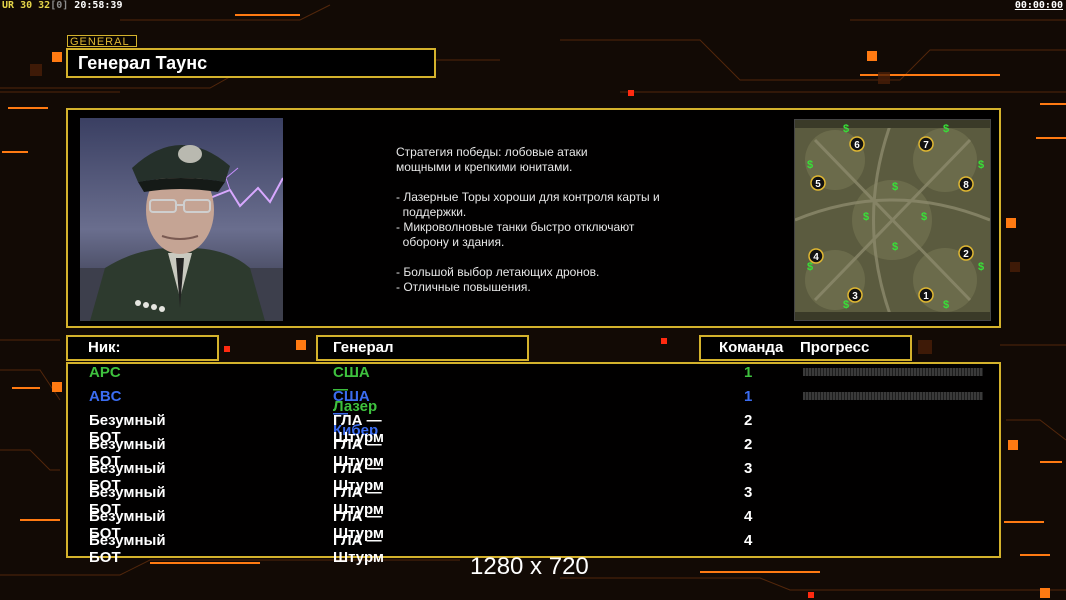  Describe the element at coordinates (422, 348) in the screenshot. I see `general-header: Генерал` at that location.